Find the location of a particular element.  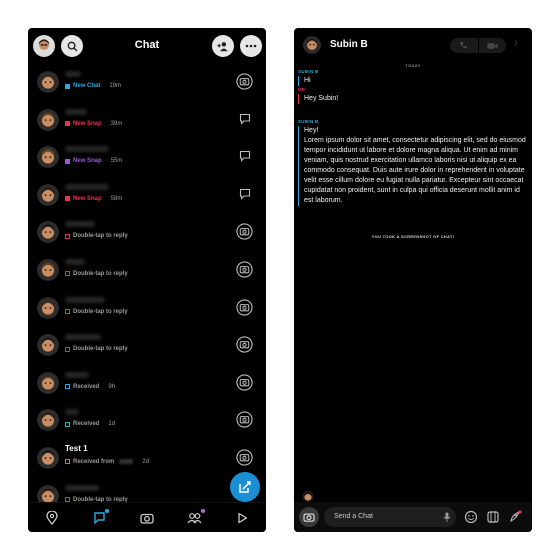

chat-time: 55m is located at coordinates (116, 161).